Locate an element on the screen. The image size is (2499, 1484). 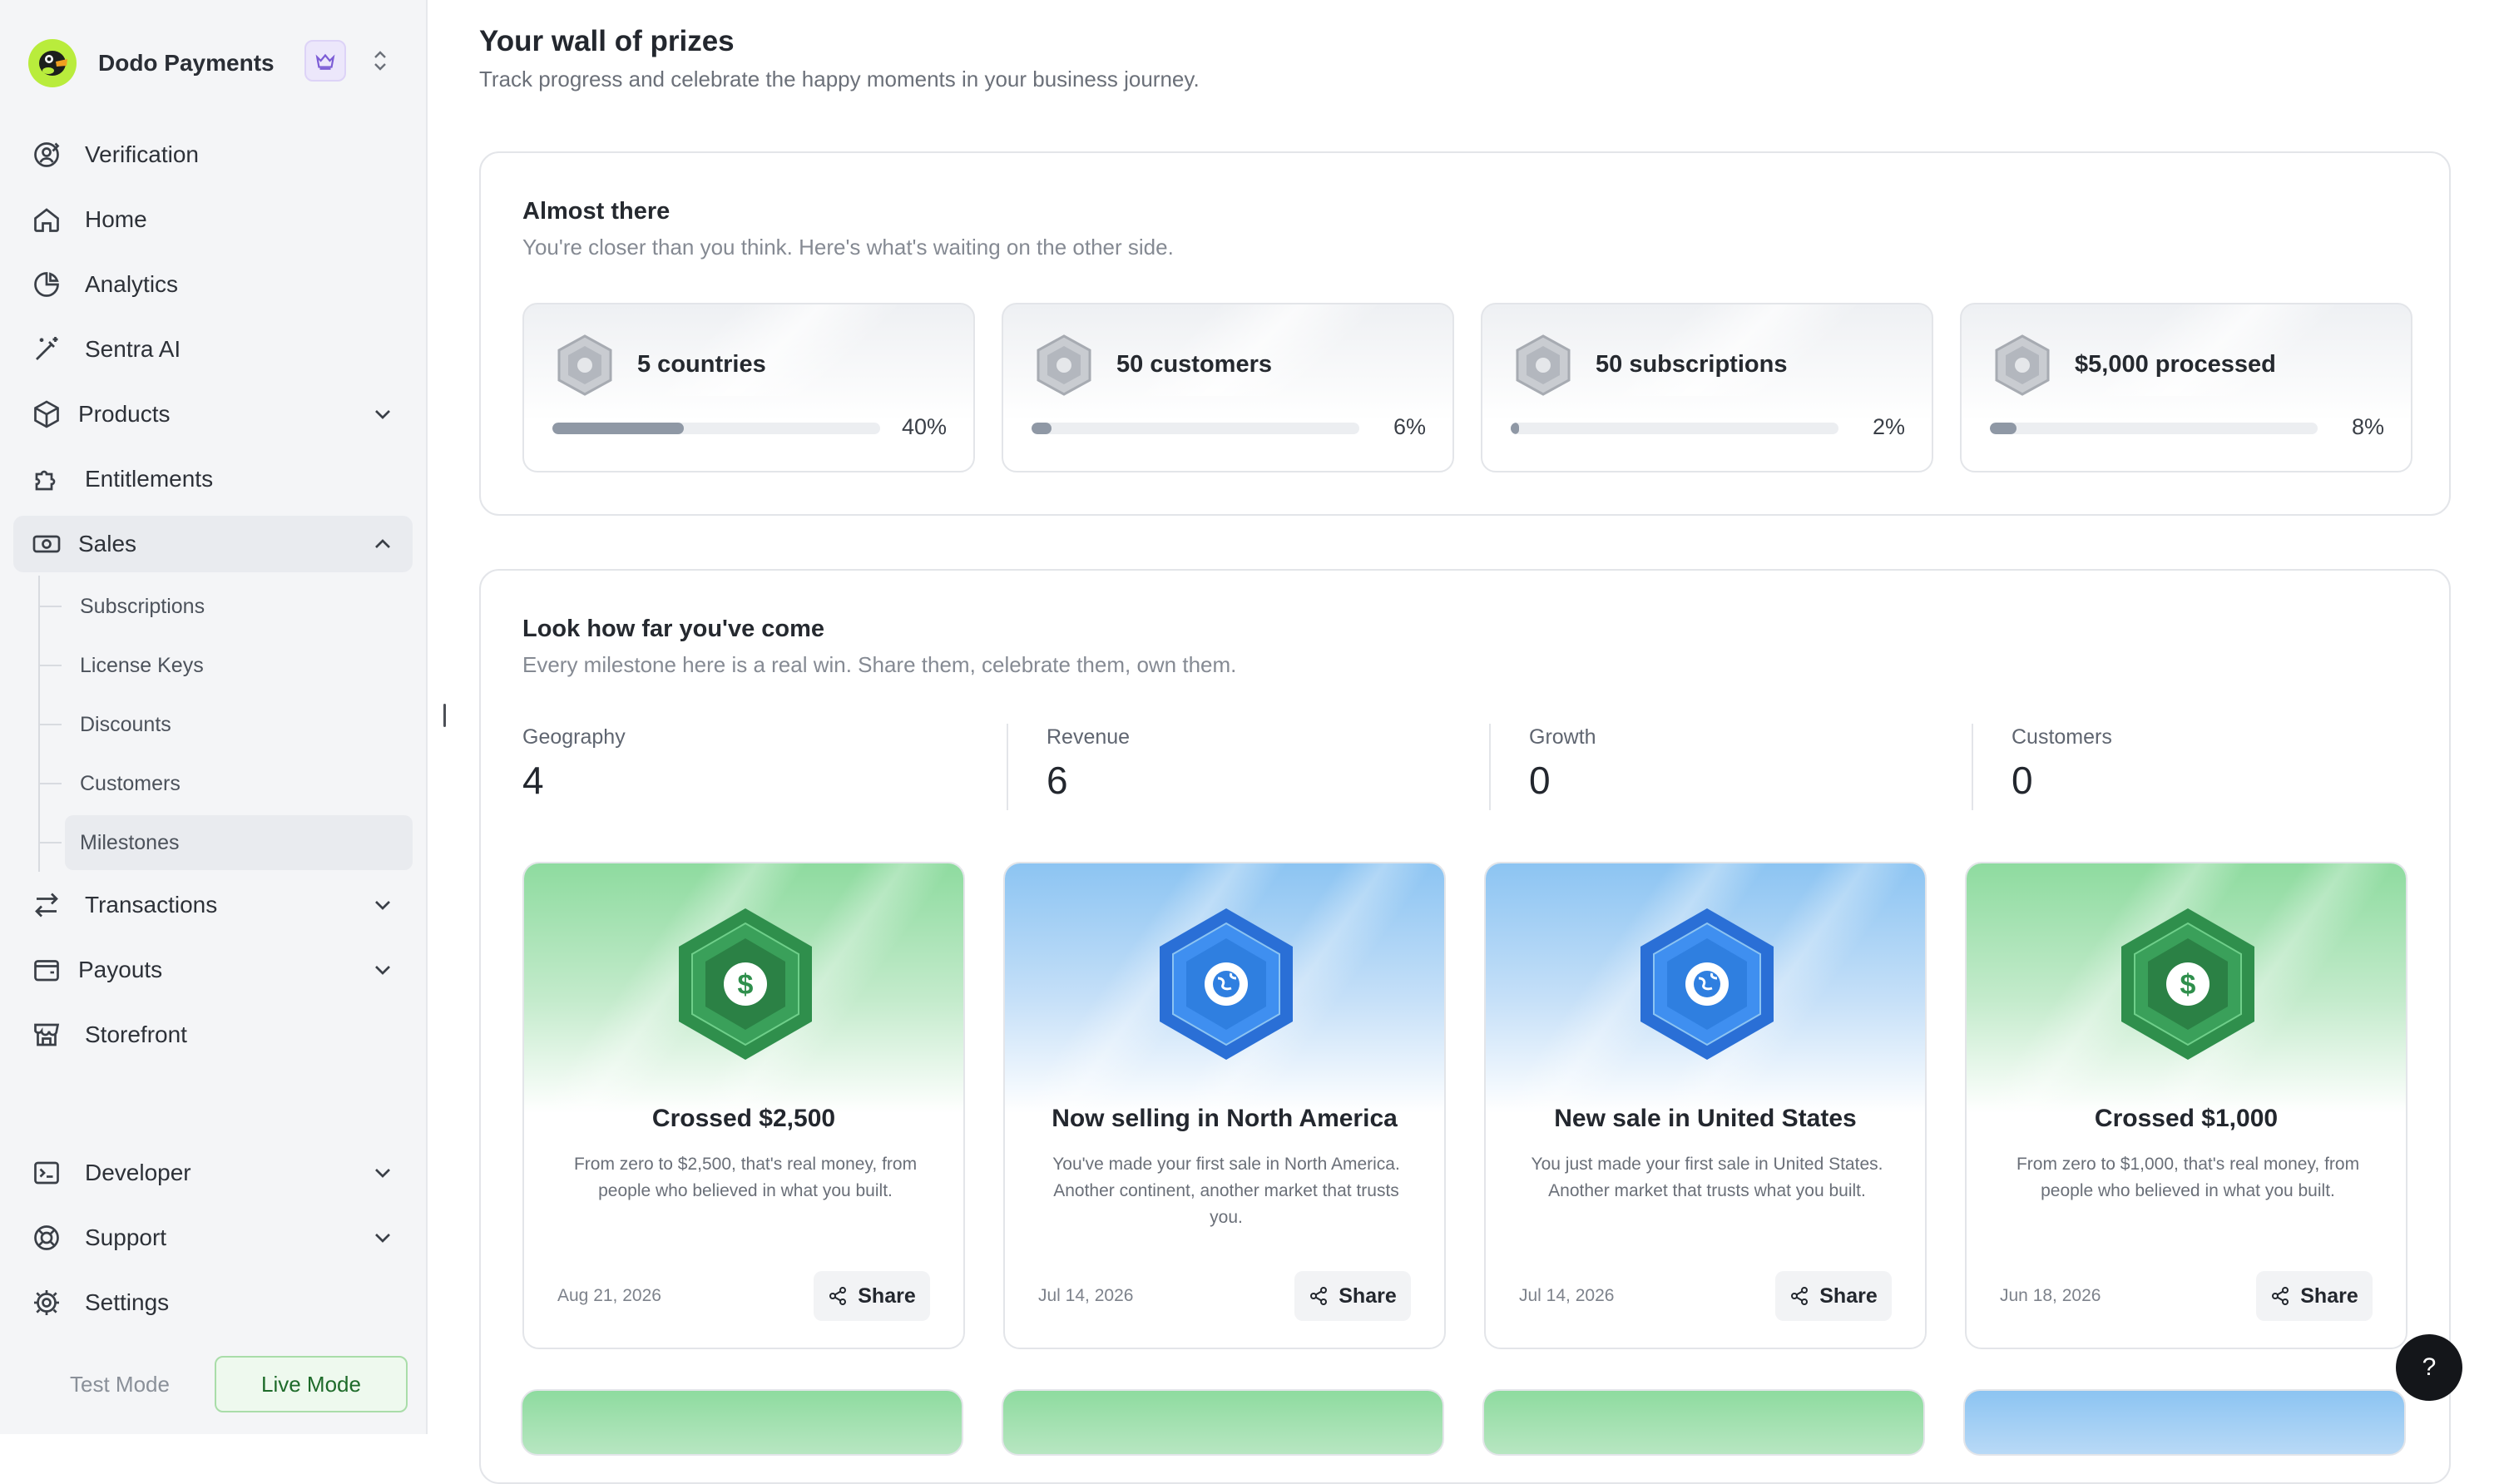
nav-products: Products is located at coordinates (213, 414).